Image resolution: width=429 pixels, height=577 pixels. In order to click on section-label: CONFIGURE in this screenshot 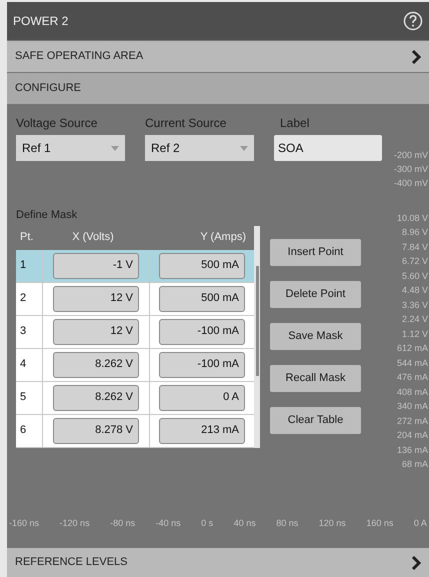, I will do `click(48, 88)`.